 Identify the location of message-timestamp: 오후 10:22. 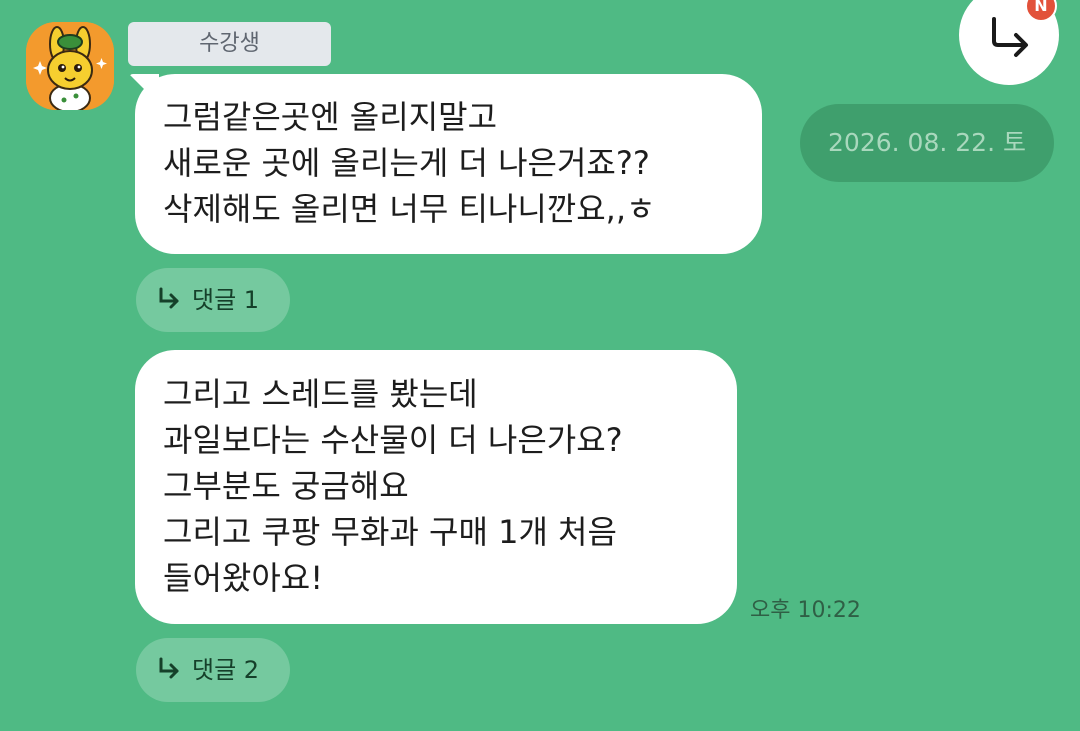
(805, 610).